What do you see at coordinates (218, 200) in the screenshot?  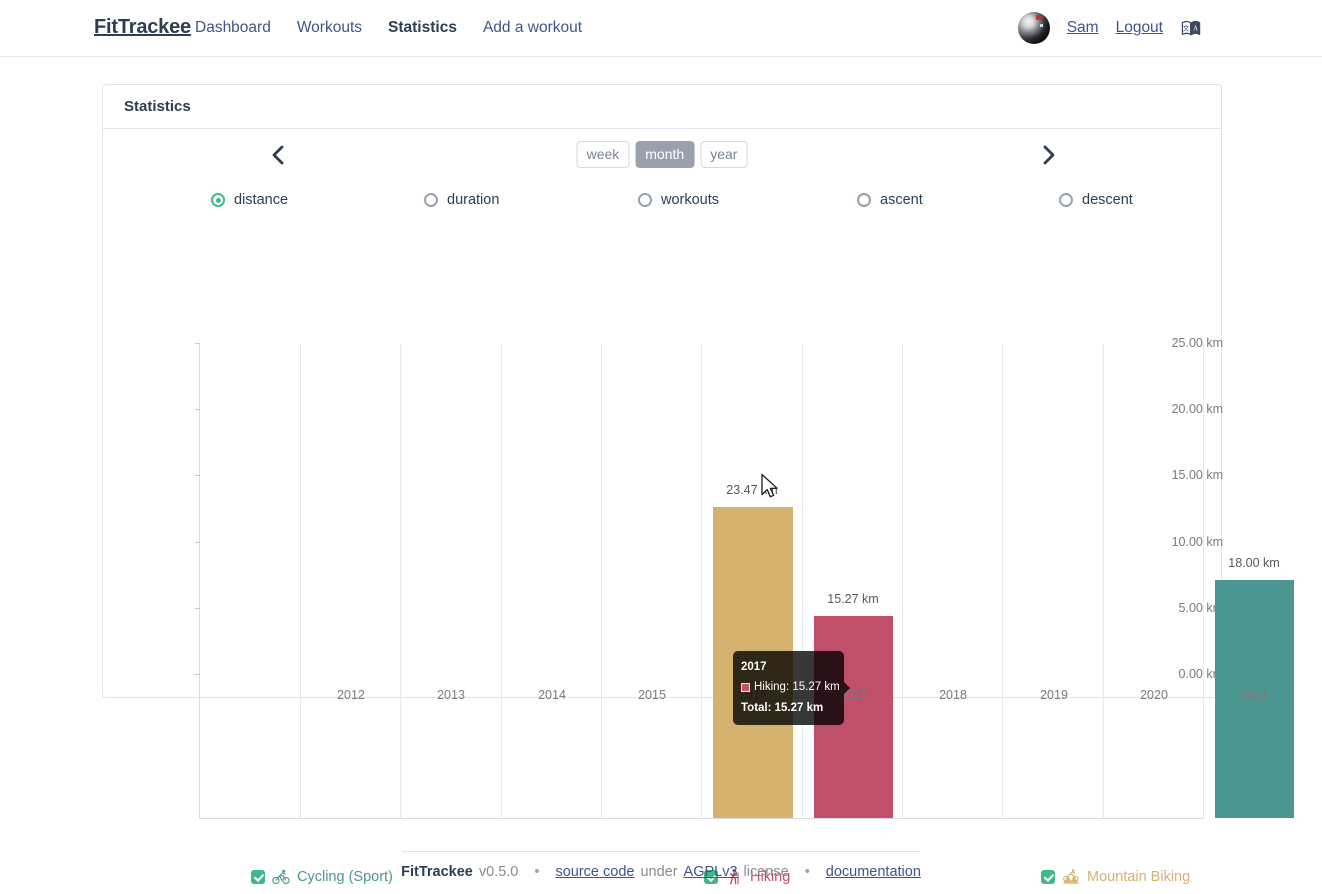 I see `radio-dot-distance-icon` at bounding box center [218, 200].